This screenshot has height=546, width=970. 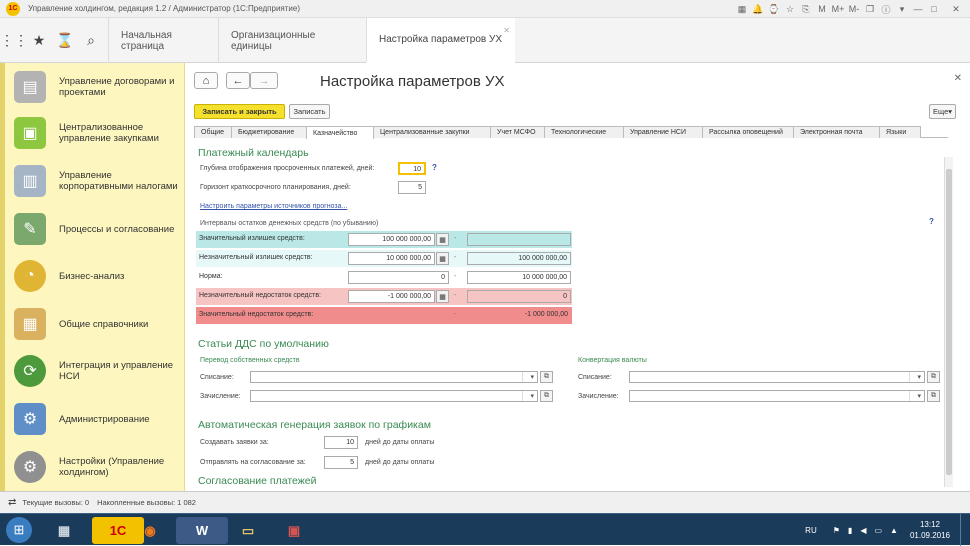 What do you see at coordinates (412, 187) in the screenshot?
I see `horizon-input: 5` at bounding box center [412, 187].